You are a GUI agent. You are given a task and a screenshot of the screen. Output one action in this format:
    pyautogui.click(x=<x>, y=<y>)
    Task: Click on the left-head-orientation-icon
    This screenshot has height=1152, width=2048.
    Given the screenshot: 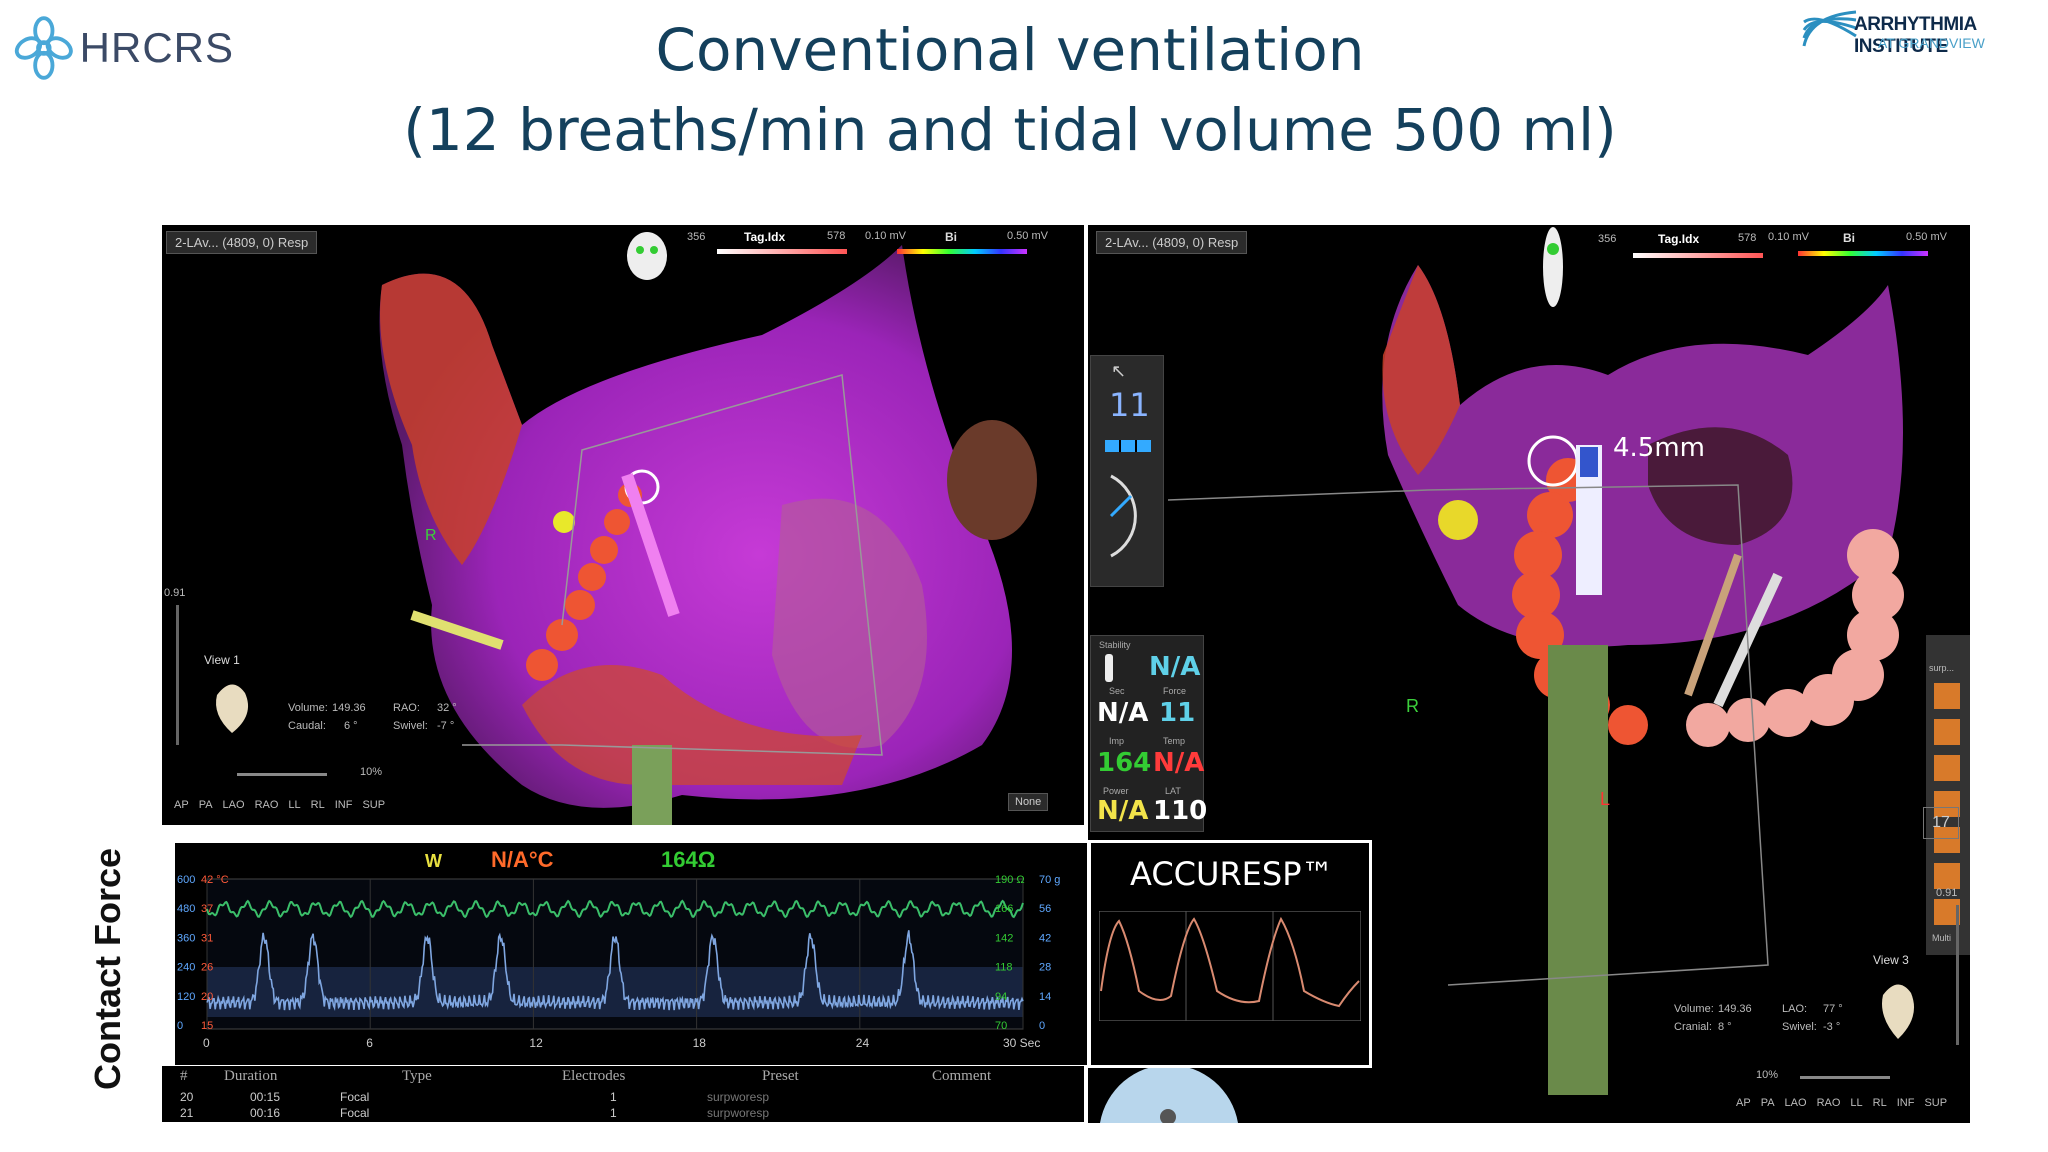 What is the action you would take?
    pyautogui.click(x=647, y=255)
    